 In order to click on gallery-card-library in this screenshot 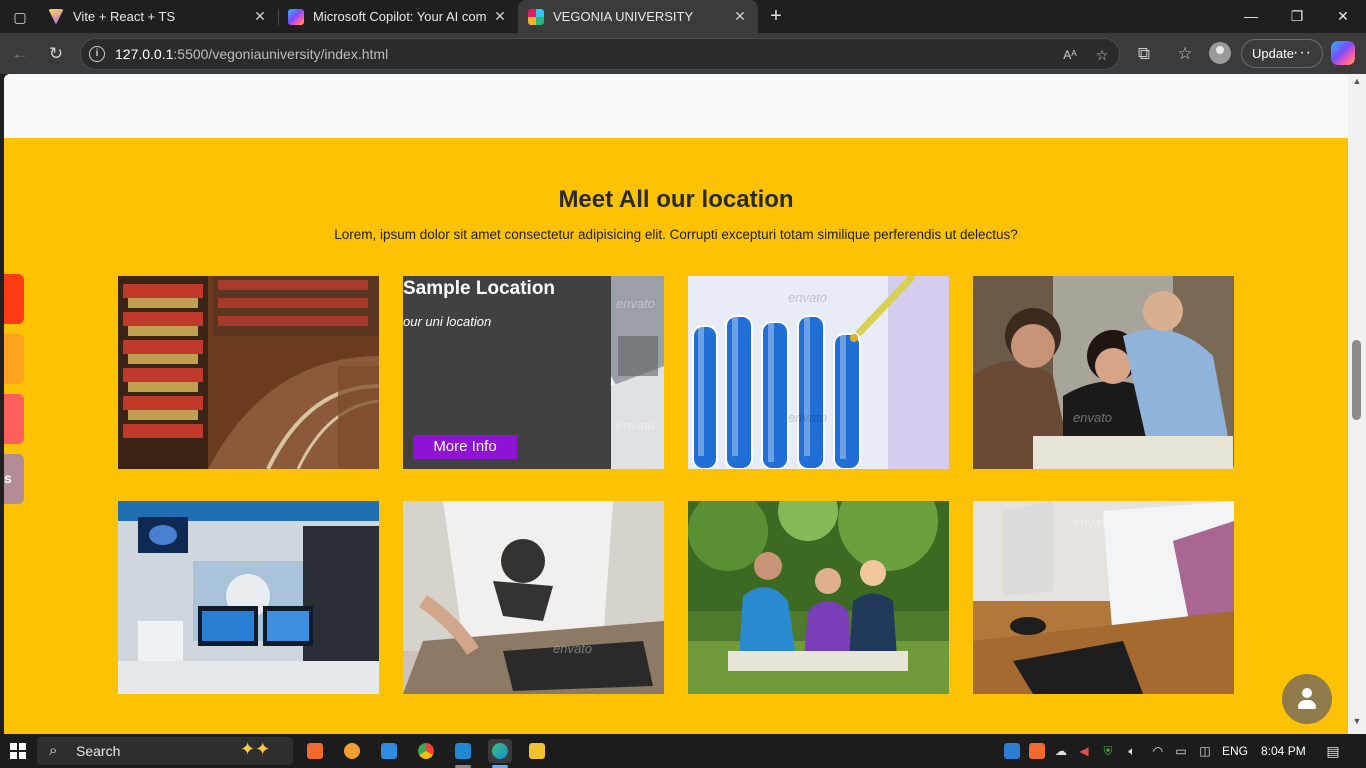, I will do `click(248, 372)`.